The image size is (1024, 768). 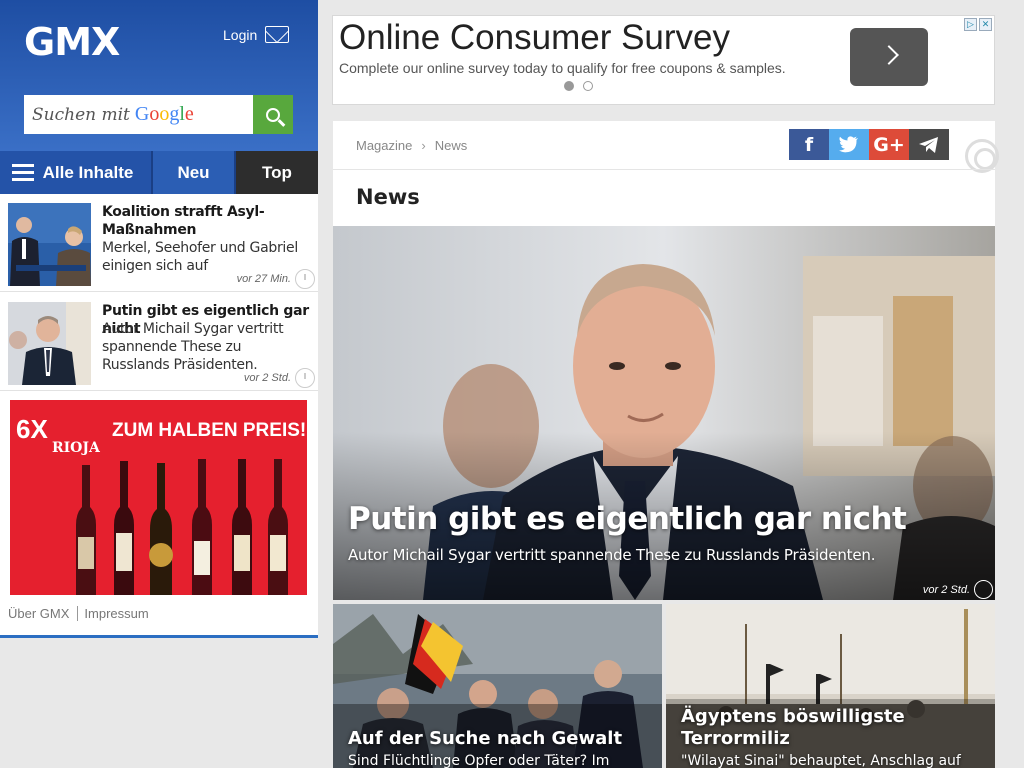 What do you see at coordinates (664, 169) in the screenshot?
I see `divider` at bounding box center [664, 169].